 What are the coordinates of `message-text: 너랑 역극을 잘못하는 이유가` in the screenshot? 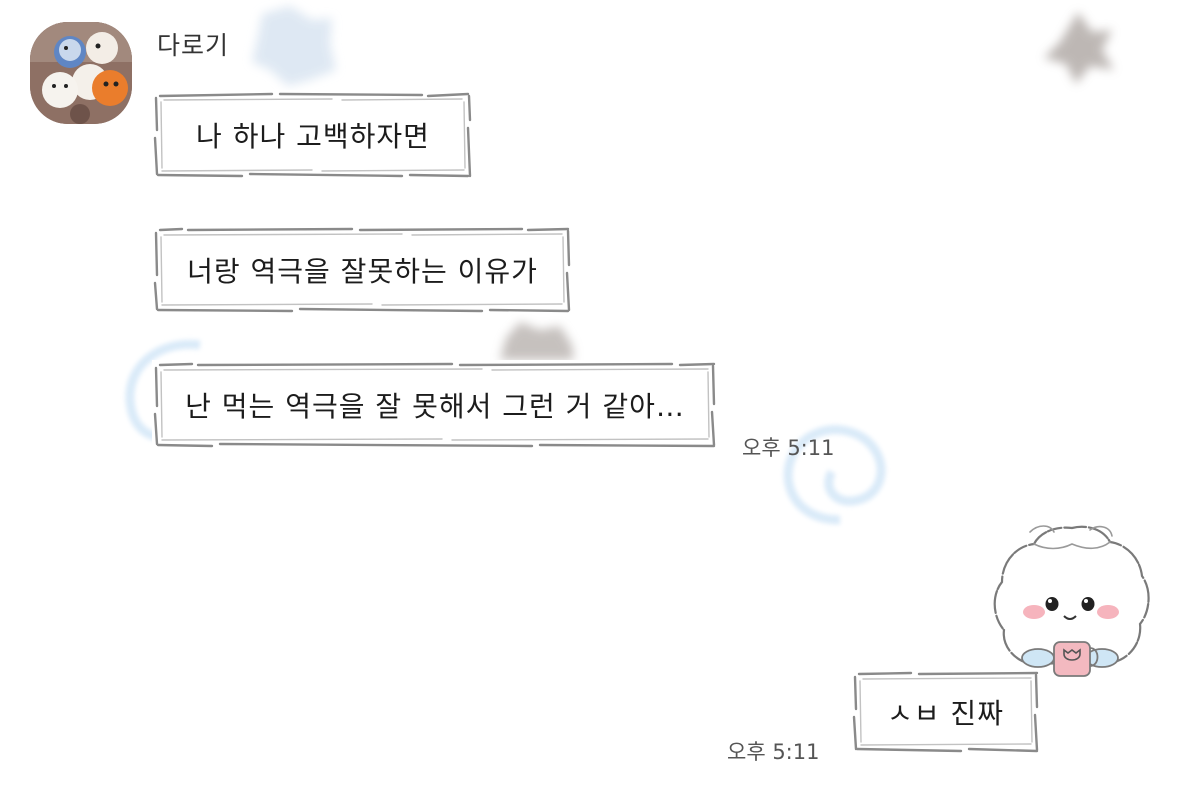 It's located at (362, 271).